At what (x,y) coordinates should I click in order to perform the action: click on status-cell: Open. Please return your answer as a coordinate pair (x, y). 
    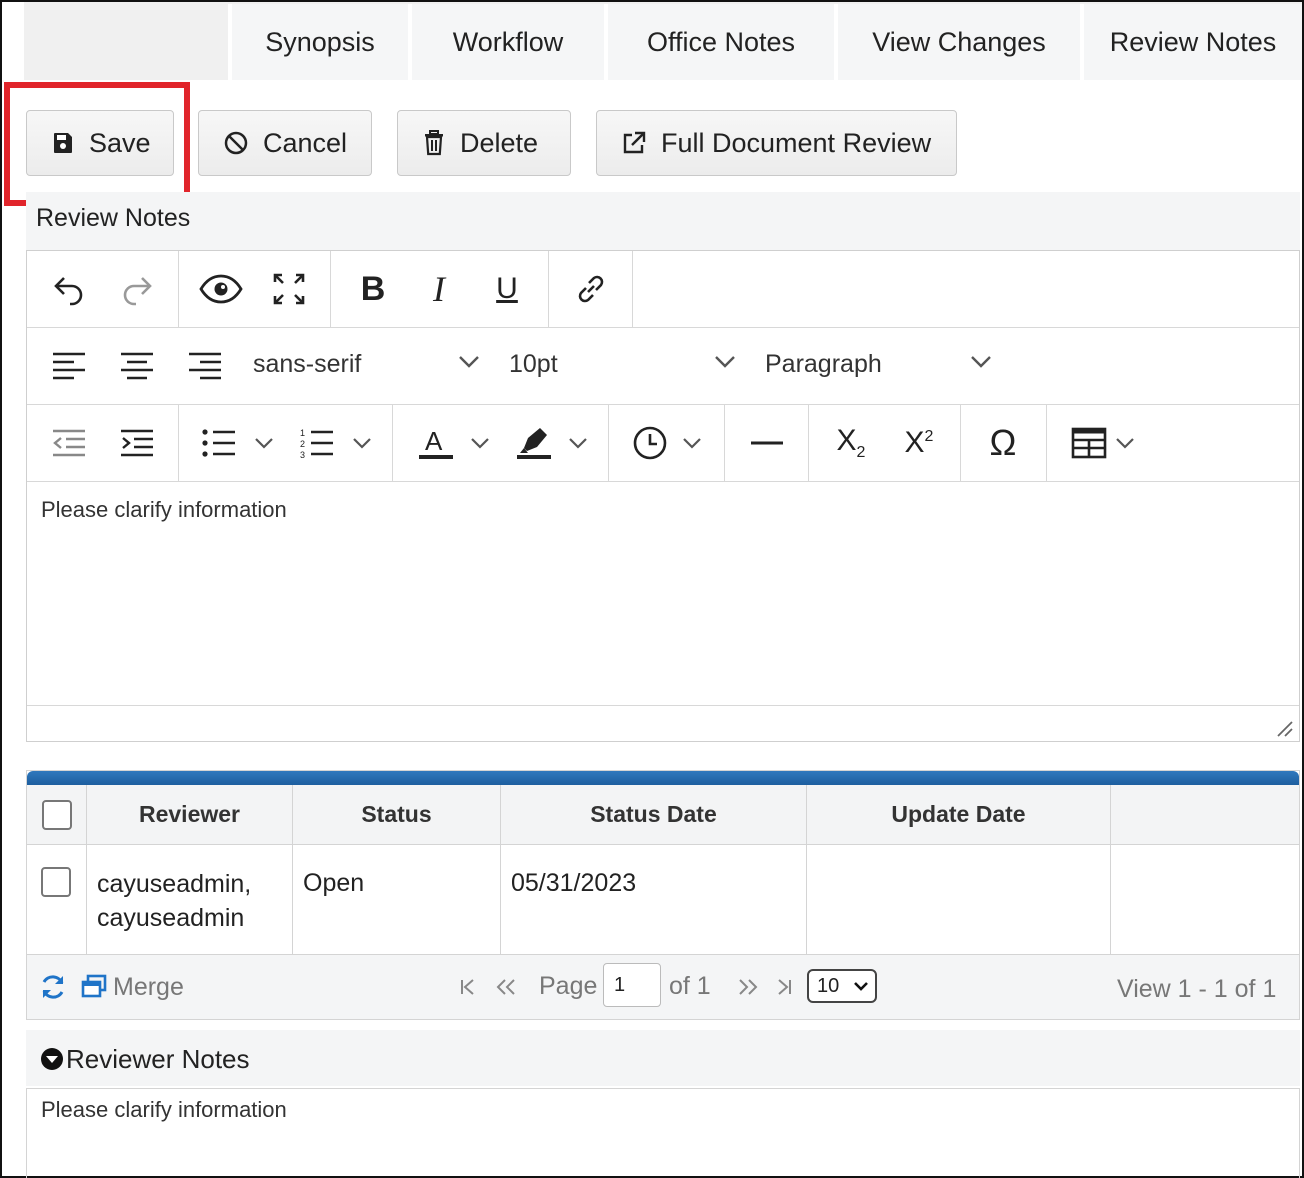
    Looking at the image, I should click on (397, 899).